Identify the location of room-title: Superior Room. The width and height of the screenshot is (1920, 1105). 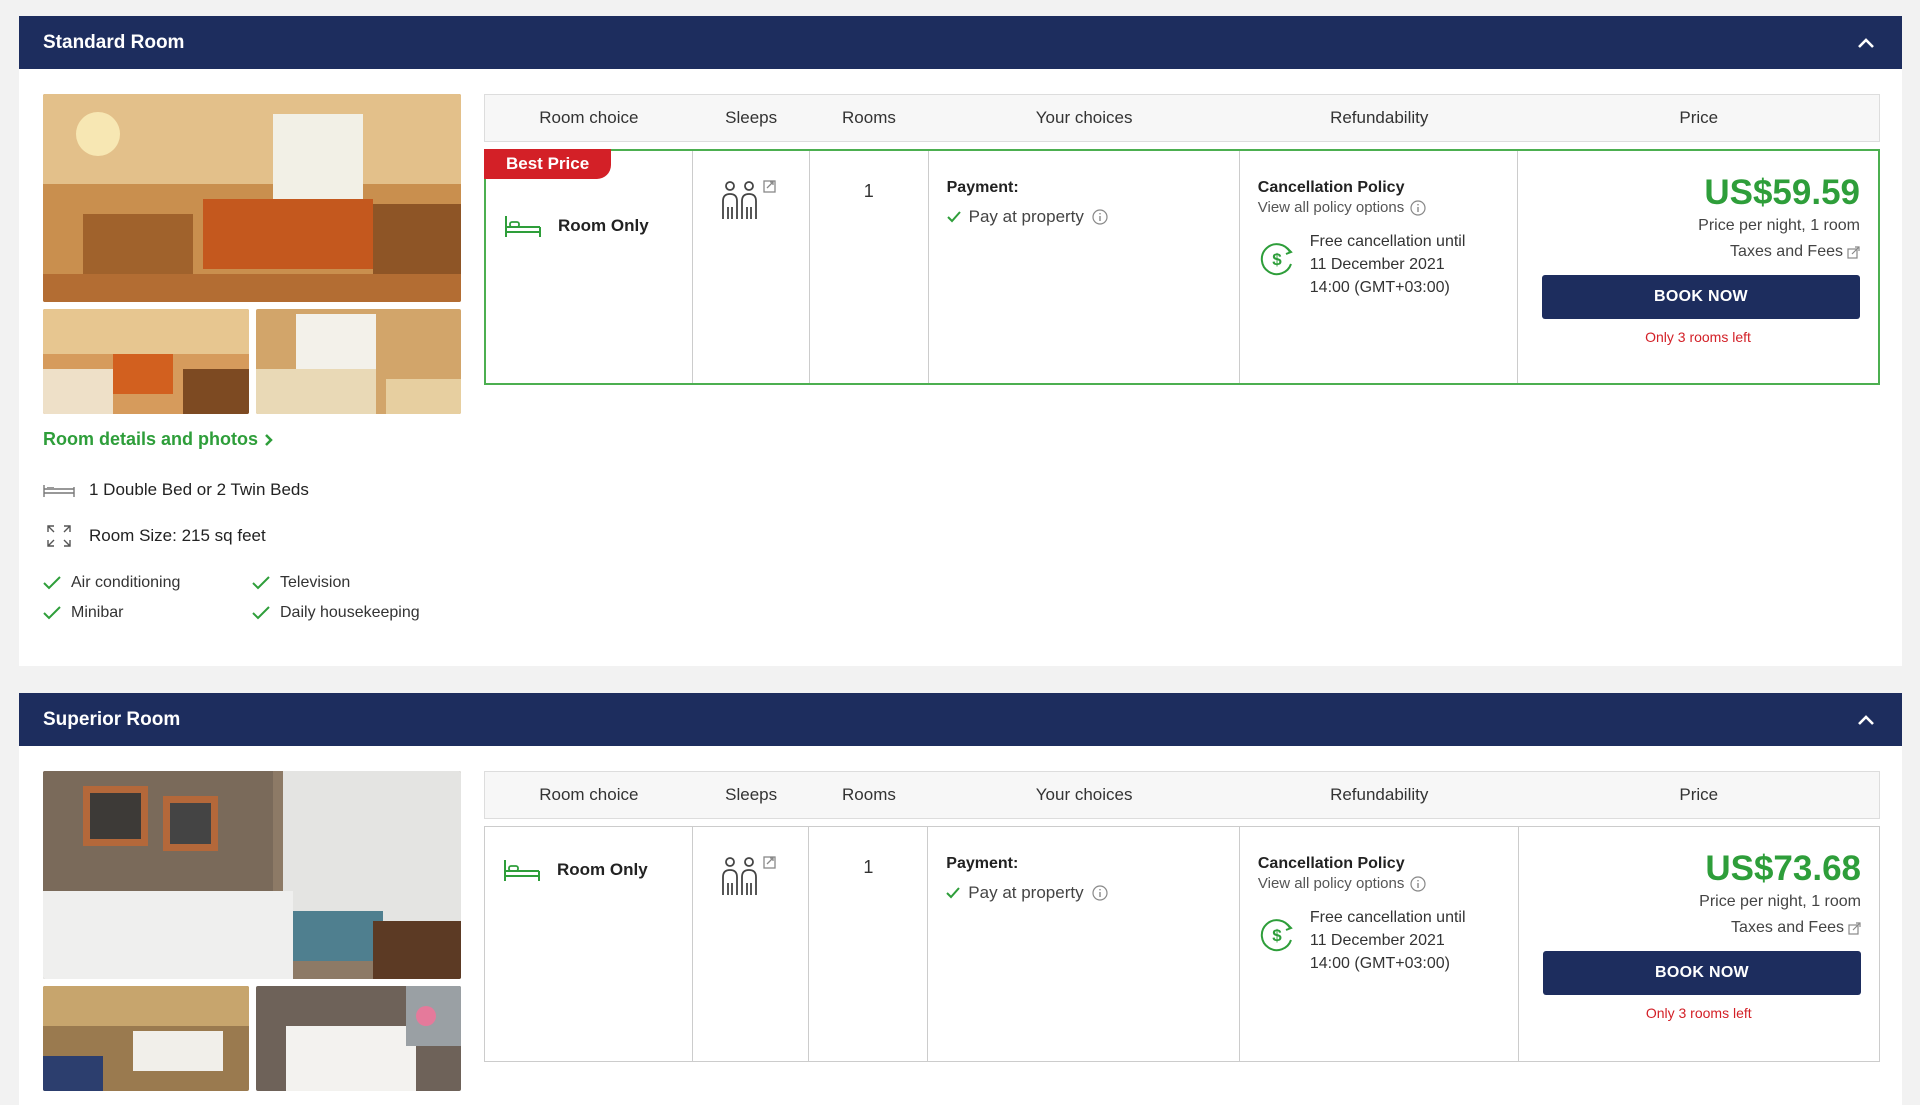
(112, 719).